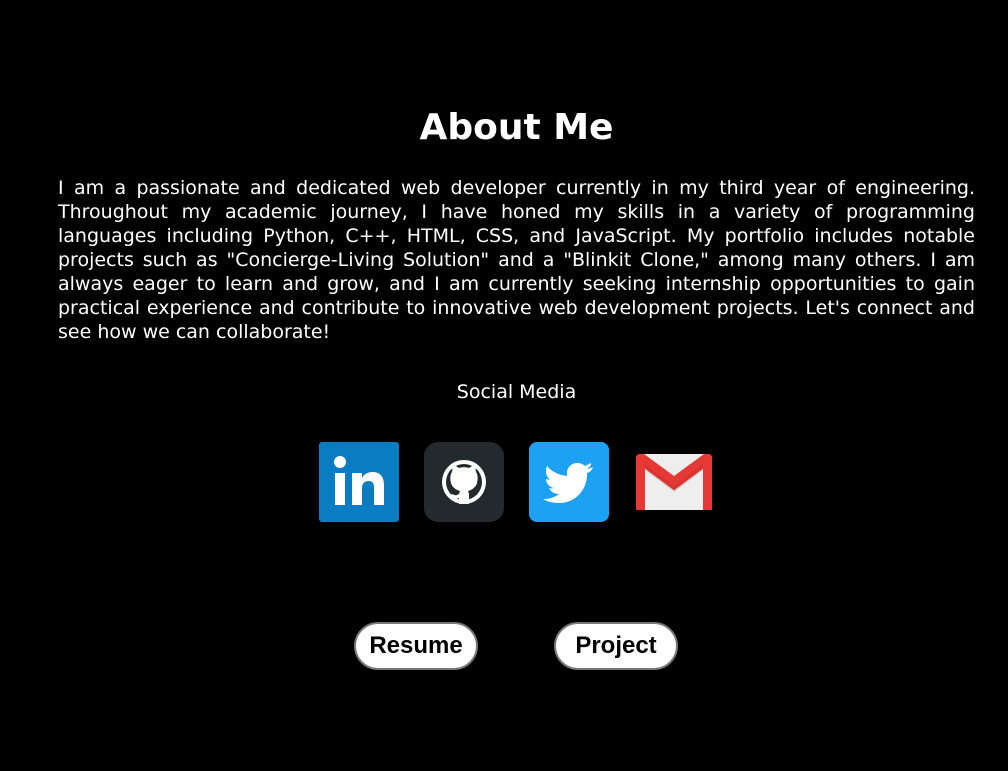  Describe the element at coordinates (516, 127) in the screenshot. I see `about-heading: About Me` at that location.